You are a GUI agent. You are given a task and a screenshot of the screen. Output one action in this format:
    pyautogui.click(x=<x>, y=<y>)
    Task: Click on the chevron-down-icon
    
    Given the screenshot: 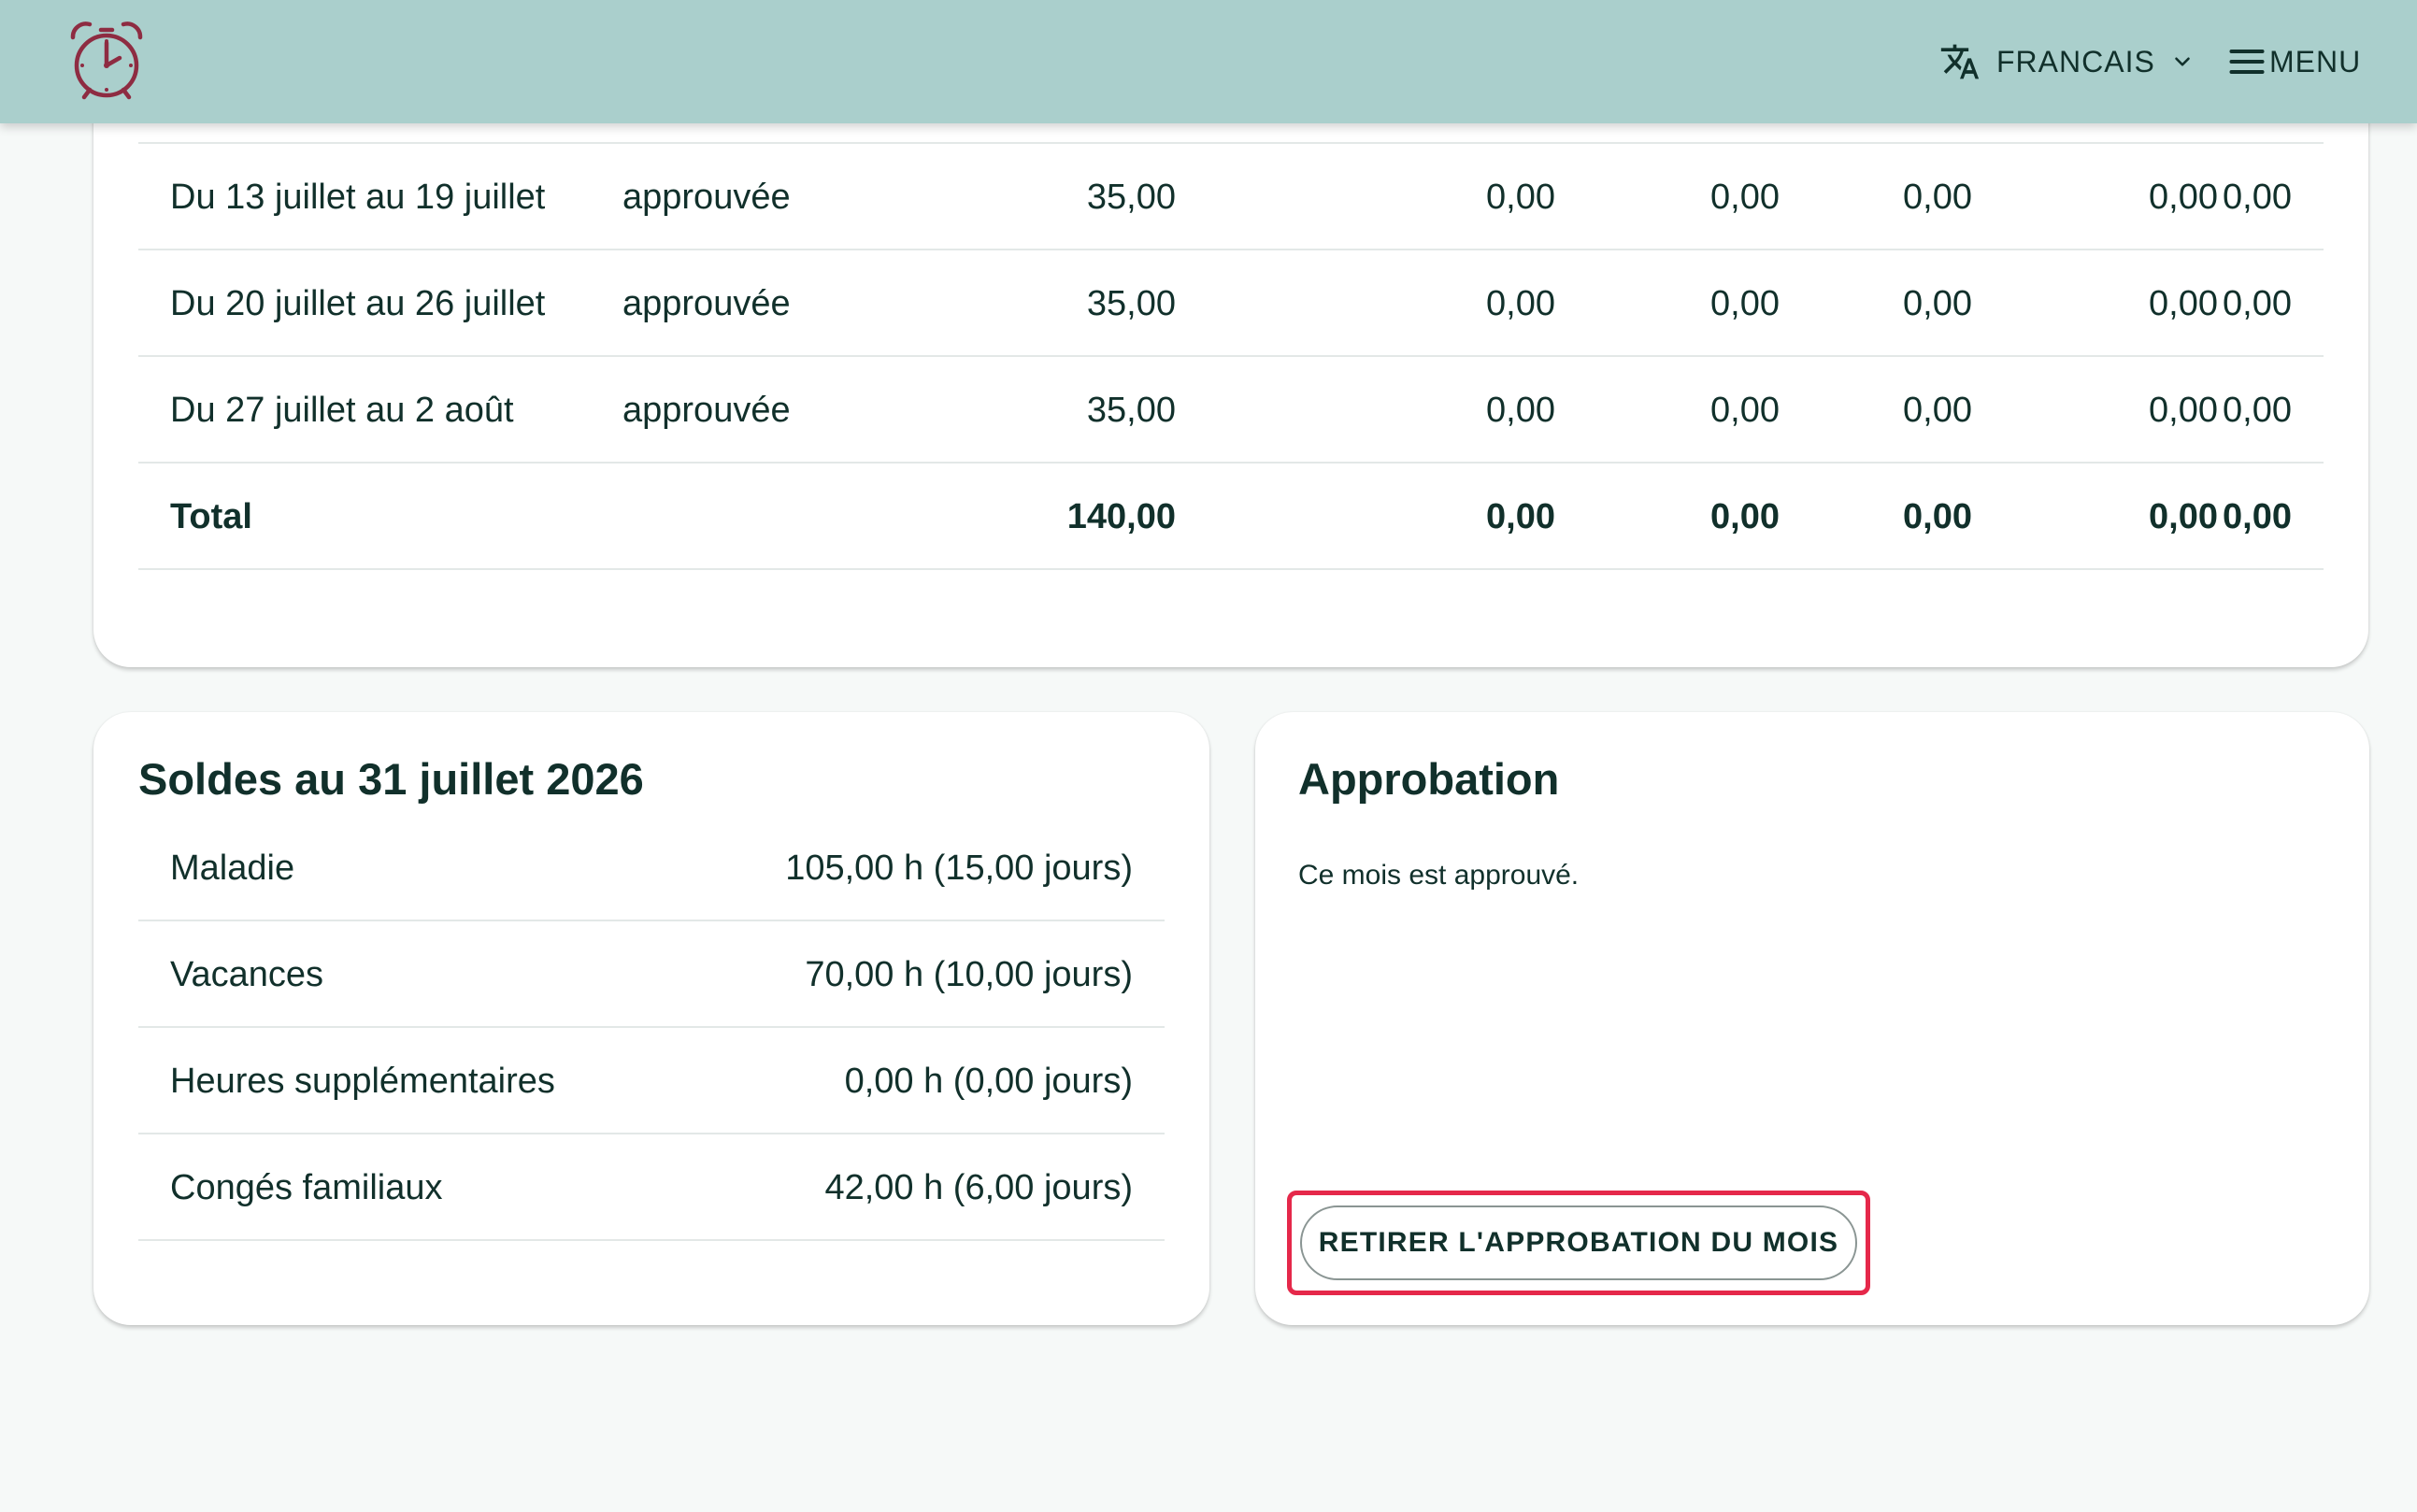 What is the action you would take?
    pyautogui.click(x=2182, y=61)
    